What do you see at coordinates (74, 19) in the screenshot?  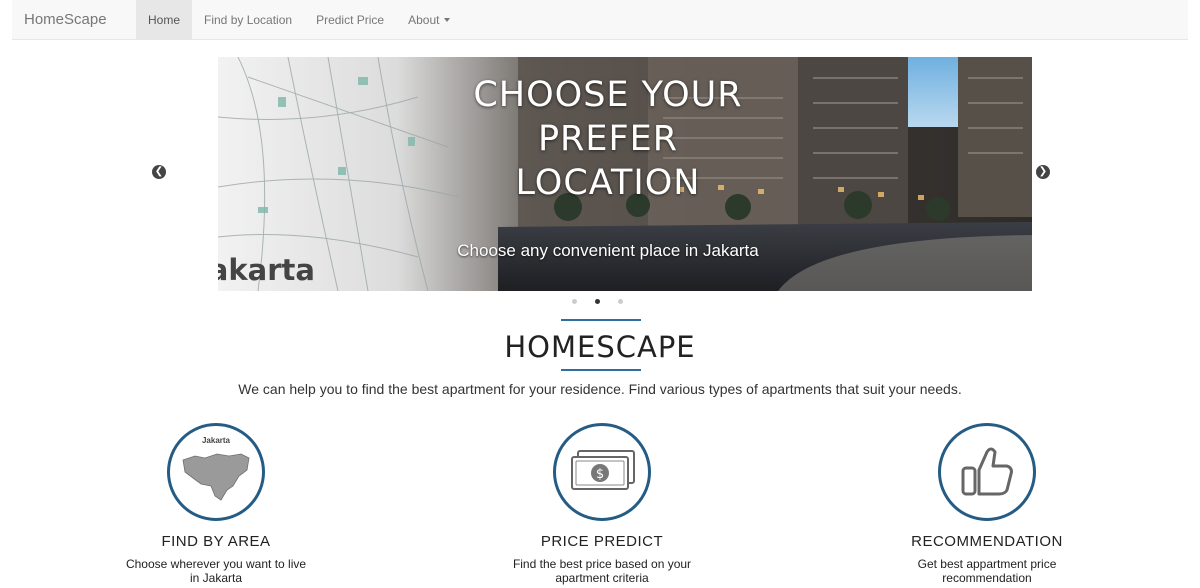 I see `brand-link: HomeScape` at bounding box center [74, 19].